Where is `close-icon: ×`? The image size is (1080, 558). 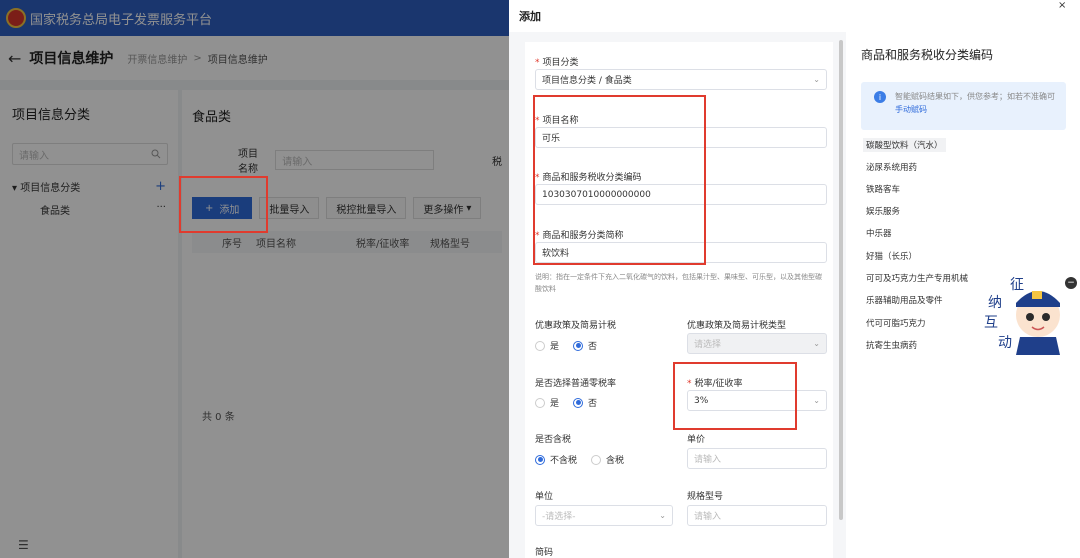 close-icon: × is located at coordinates (1062, 5).